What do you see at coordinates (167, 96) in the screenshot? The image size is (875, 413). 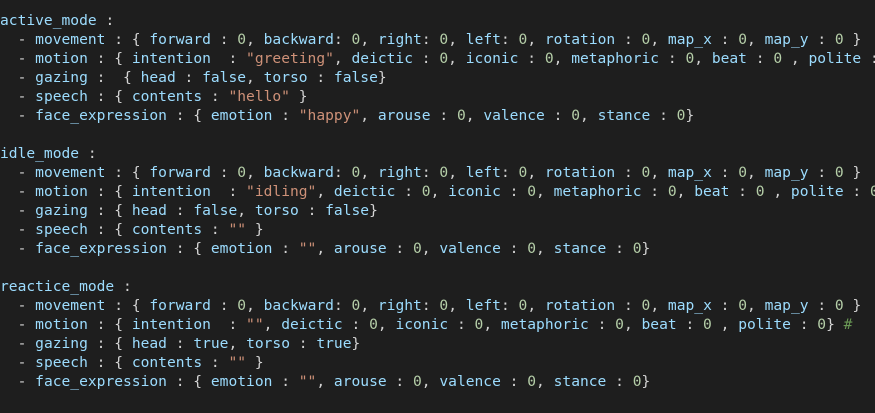 I see `key-token: contents` at bounding box center [167, 96].